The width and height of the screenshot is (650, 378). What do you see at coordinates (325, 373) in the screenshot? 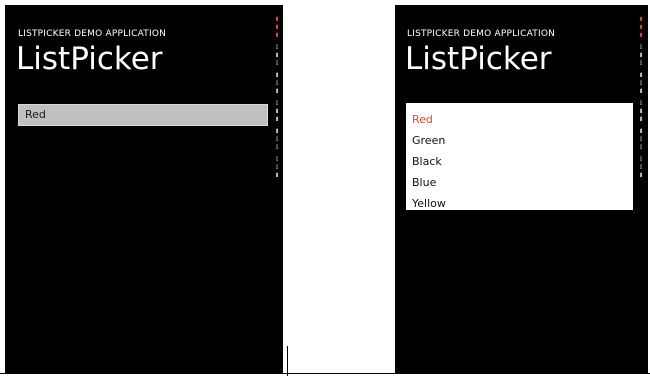
I see `baseline-divider` at bounding box center [325, 373].